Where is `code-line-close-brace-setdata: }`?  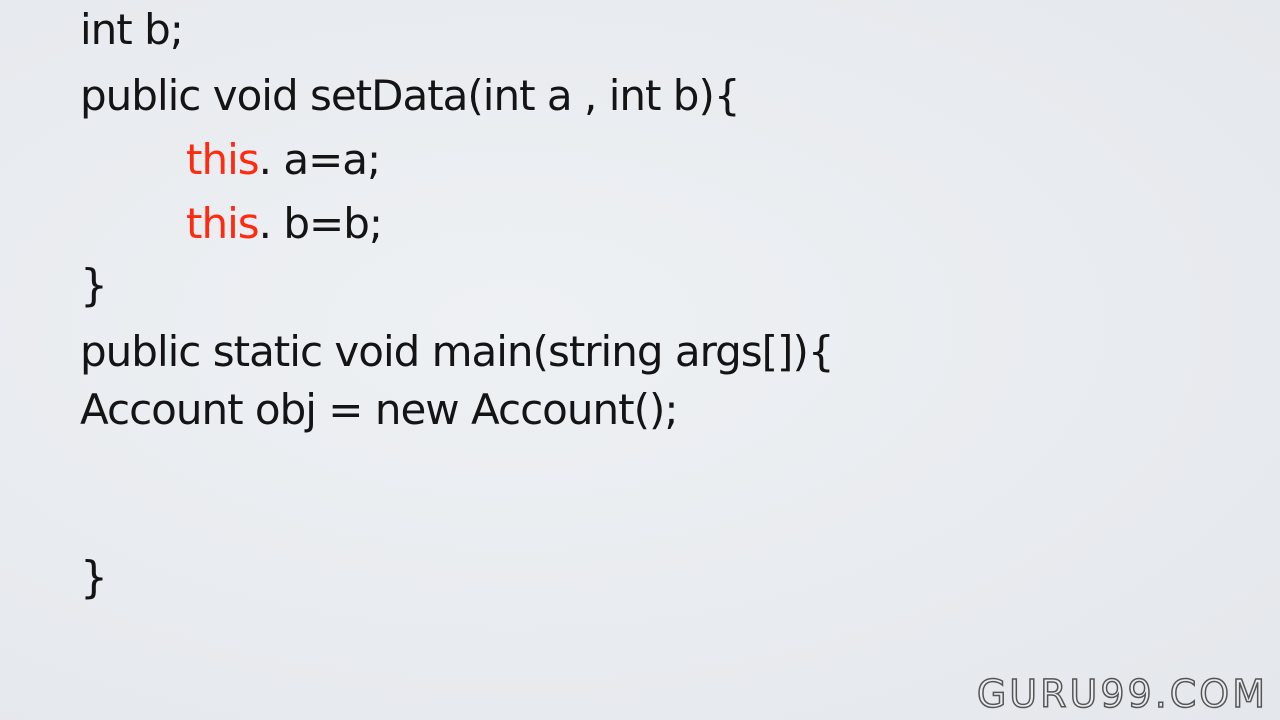
code-line-close-brace-setdata: } is located at coordinates (94, 285).